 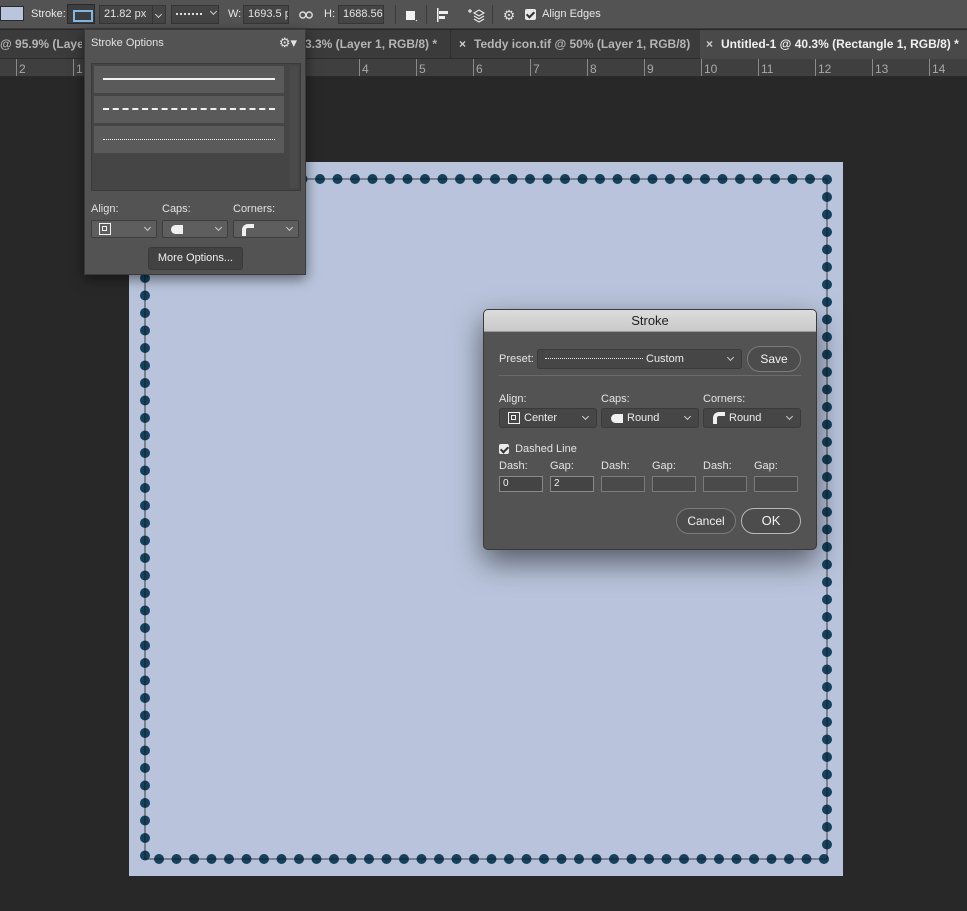 What do you see at coordinates (476, 15) in the screenshot?
I see `path-arrangement-icon` at bounding box center [476, 15].